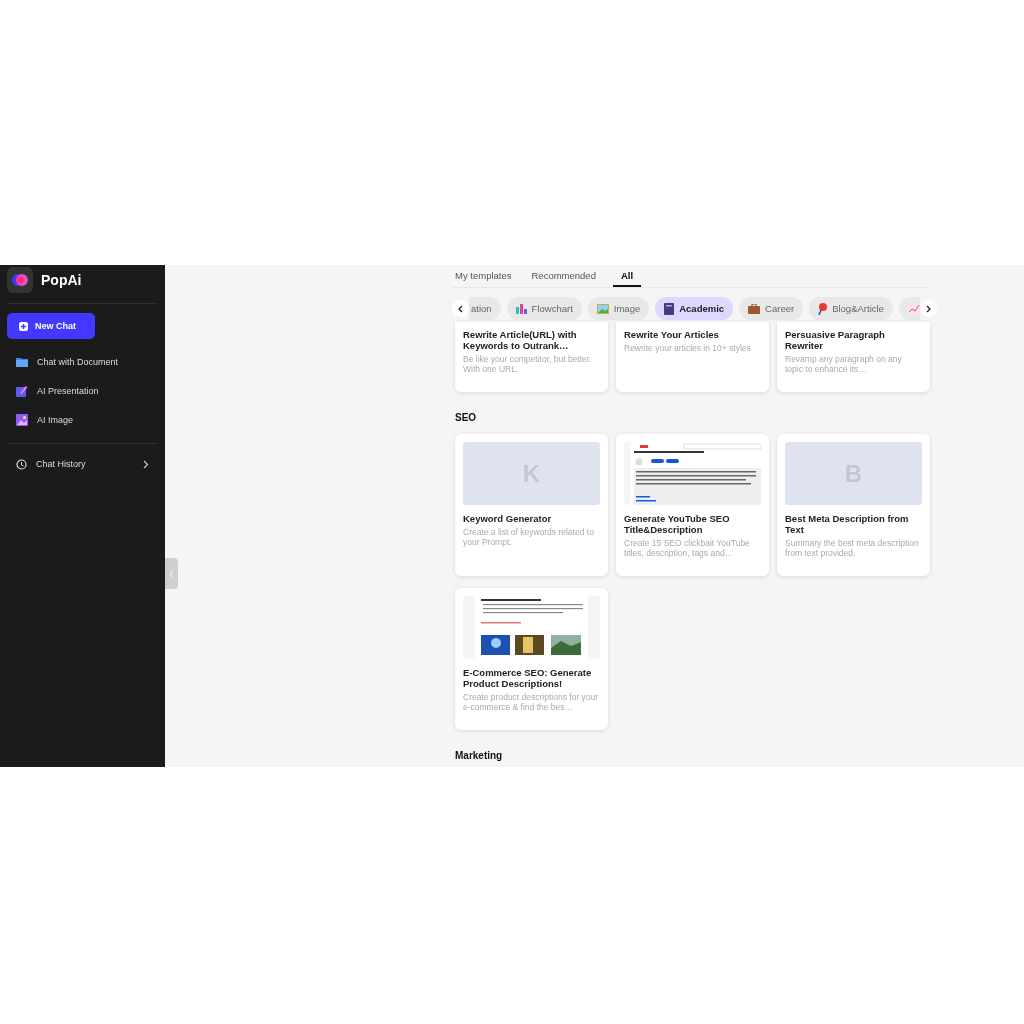 Image resolution: width=1024 pixels, height=1024 pixels. What do you see at coordinates (61, 280) in the screenshot?
I see `brand-name: PopAi` at bounding box center [61, 280].